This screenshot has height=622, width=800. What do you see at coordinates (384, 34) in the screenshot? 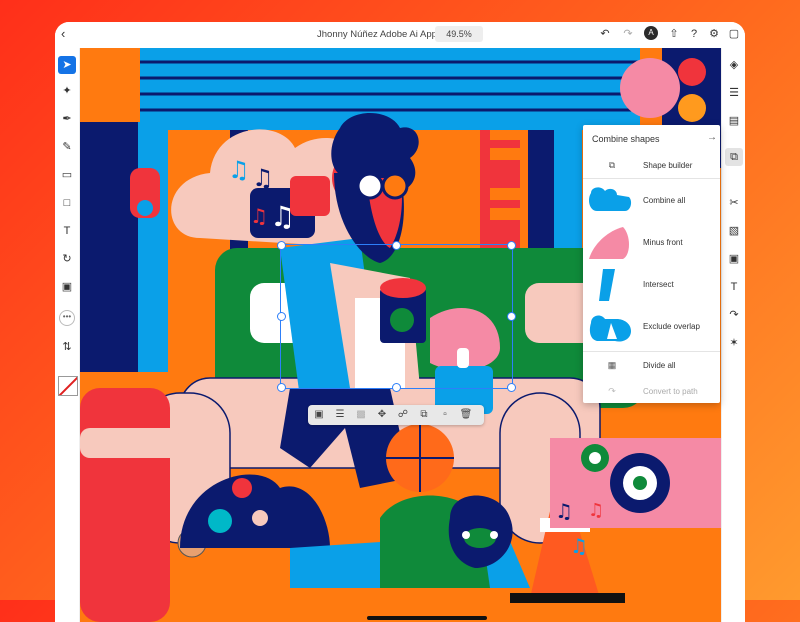
I see `document-title: Jhonny Núñez Adobe Ai App (1)` at bounding box center [384, 34].